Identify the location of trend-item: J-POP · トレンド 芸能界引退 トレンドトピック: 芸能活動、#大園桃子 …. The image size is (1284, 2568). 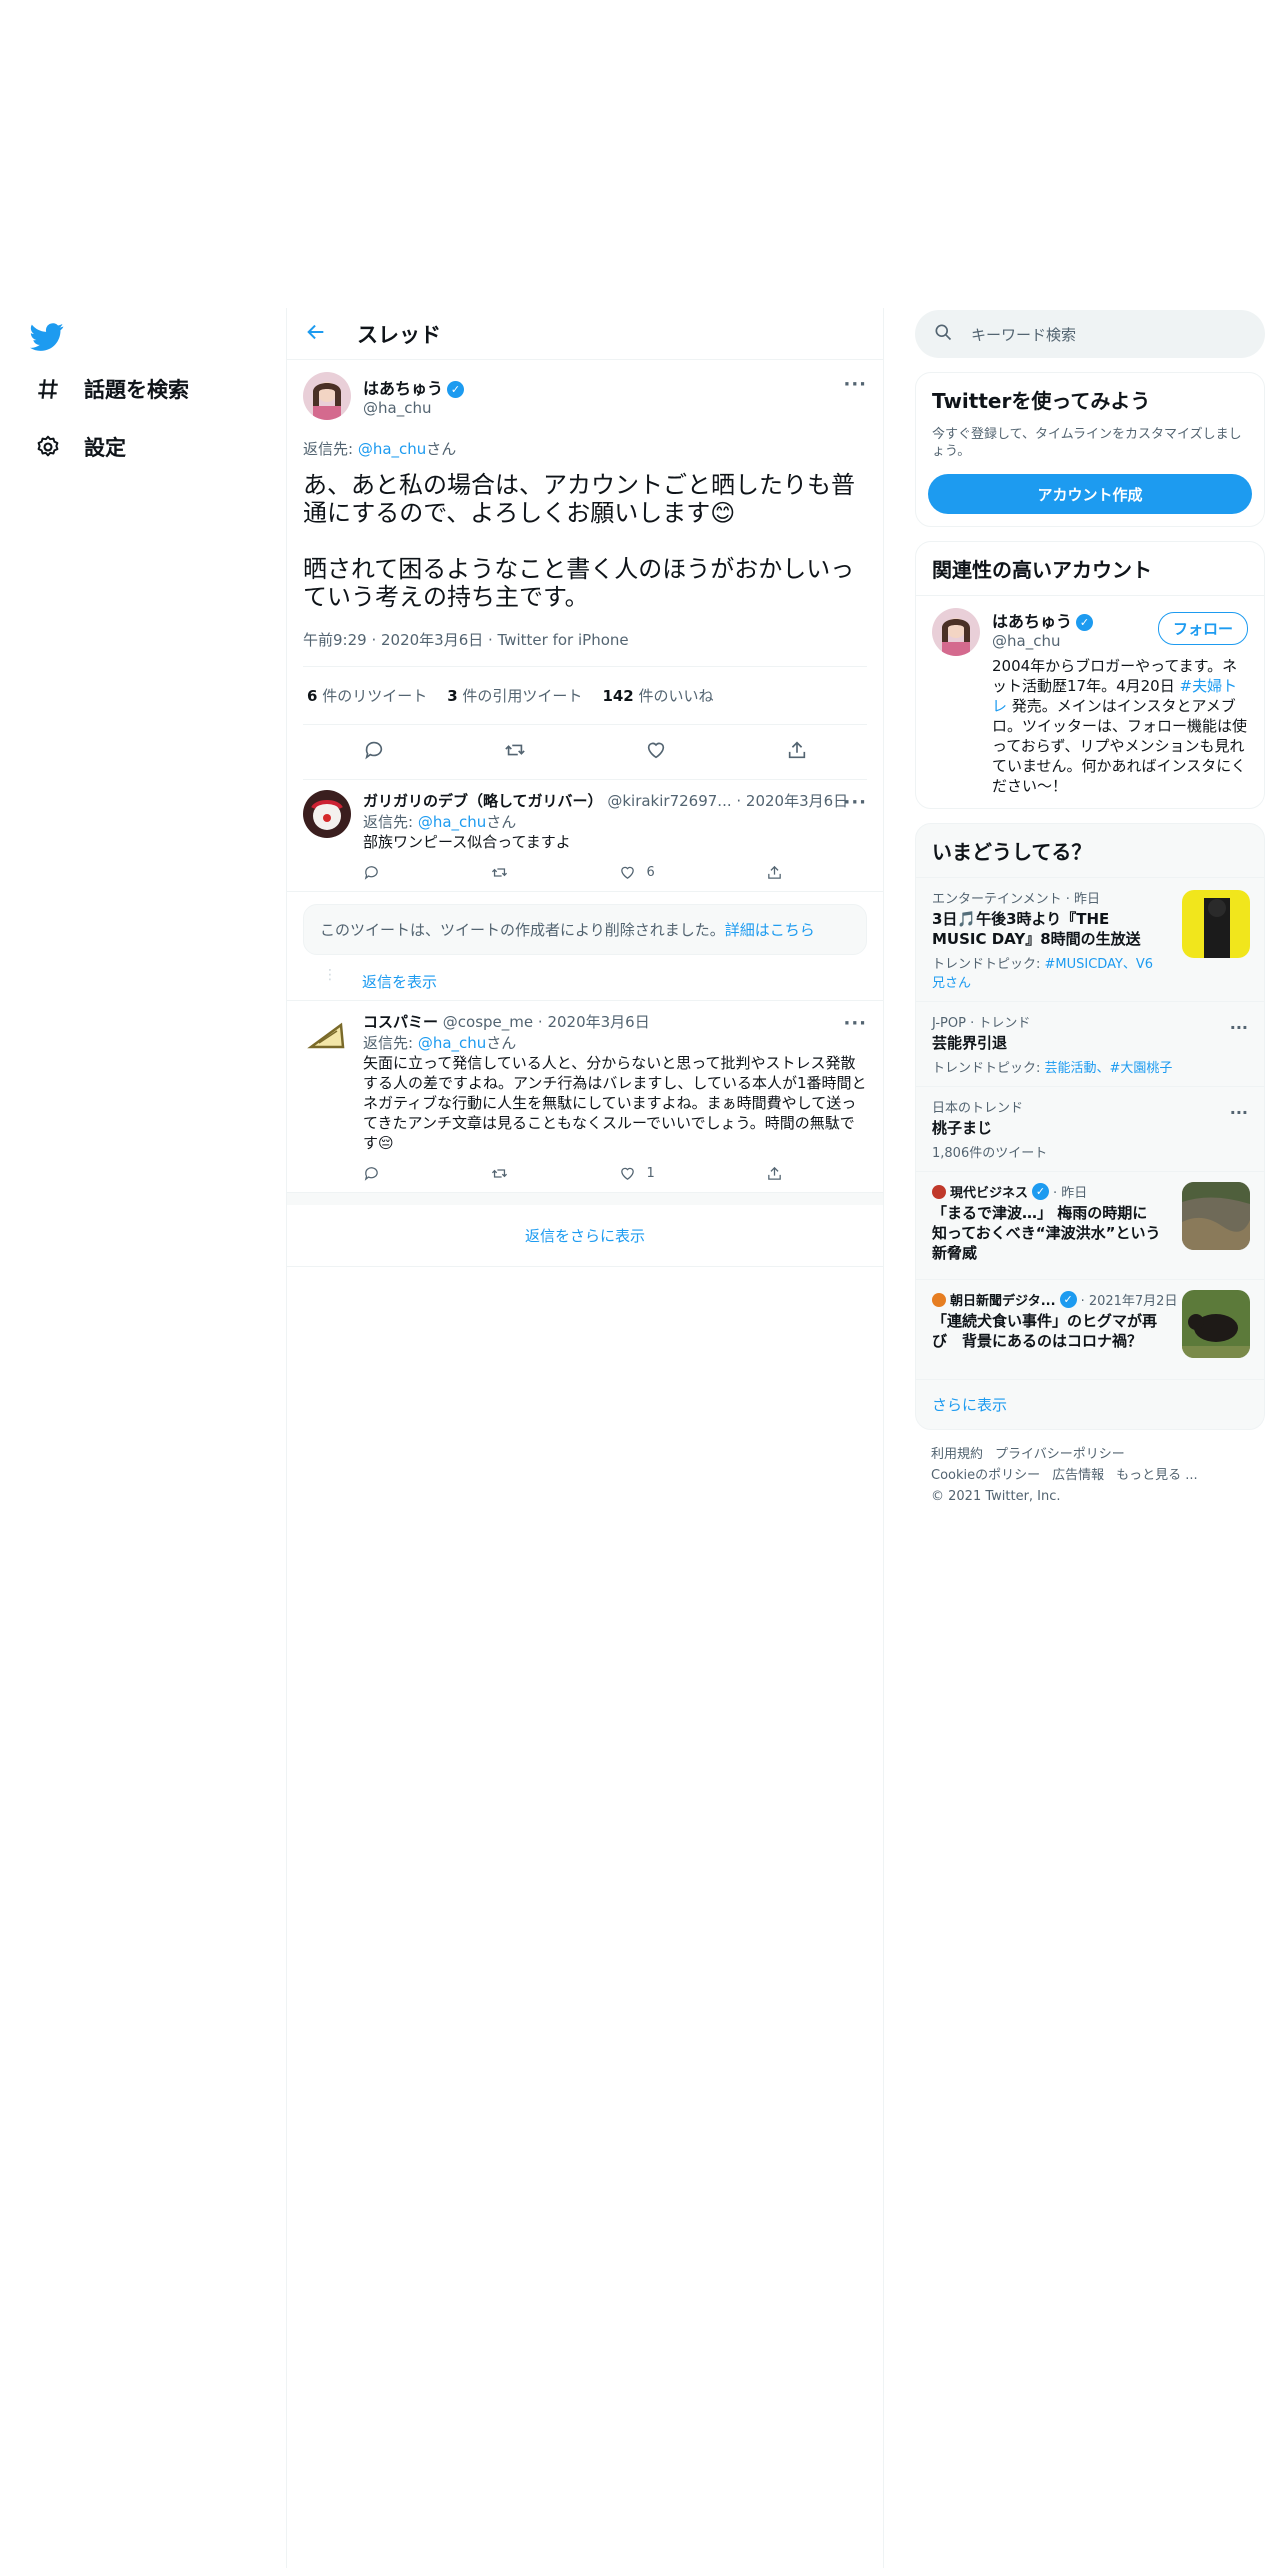
(1090, 1043).